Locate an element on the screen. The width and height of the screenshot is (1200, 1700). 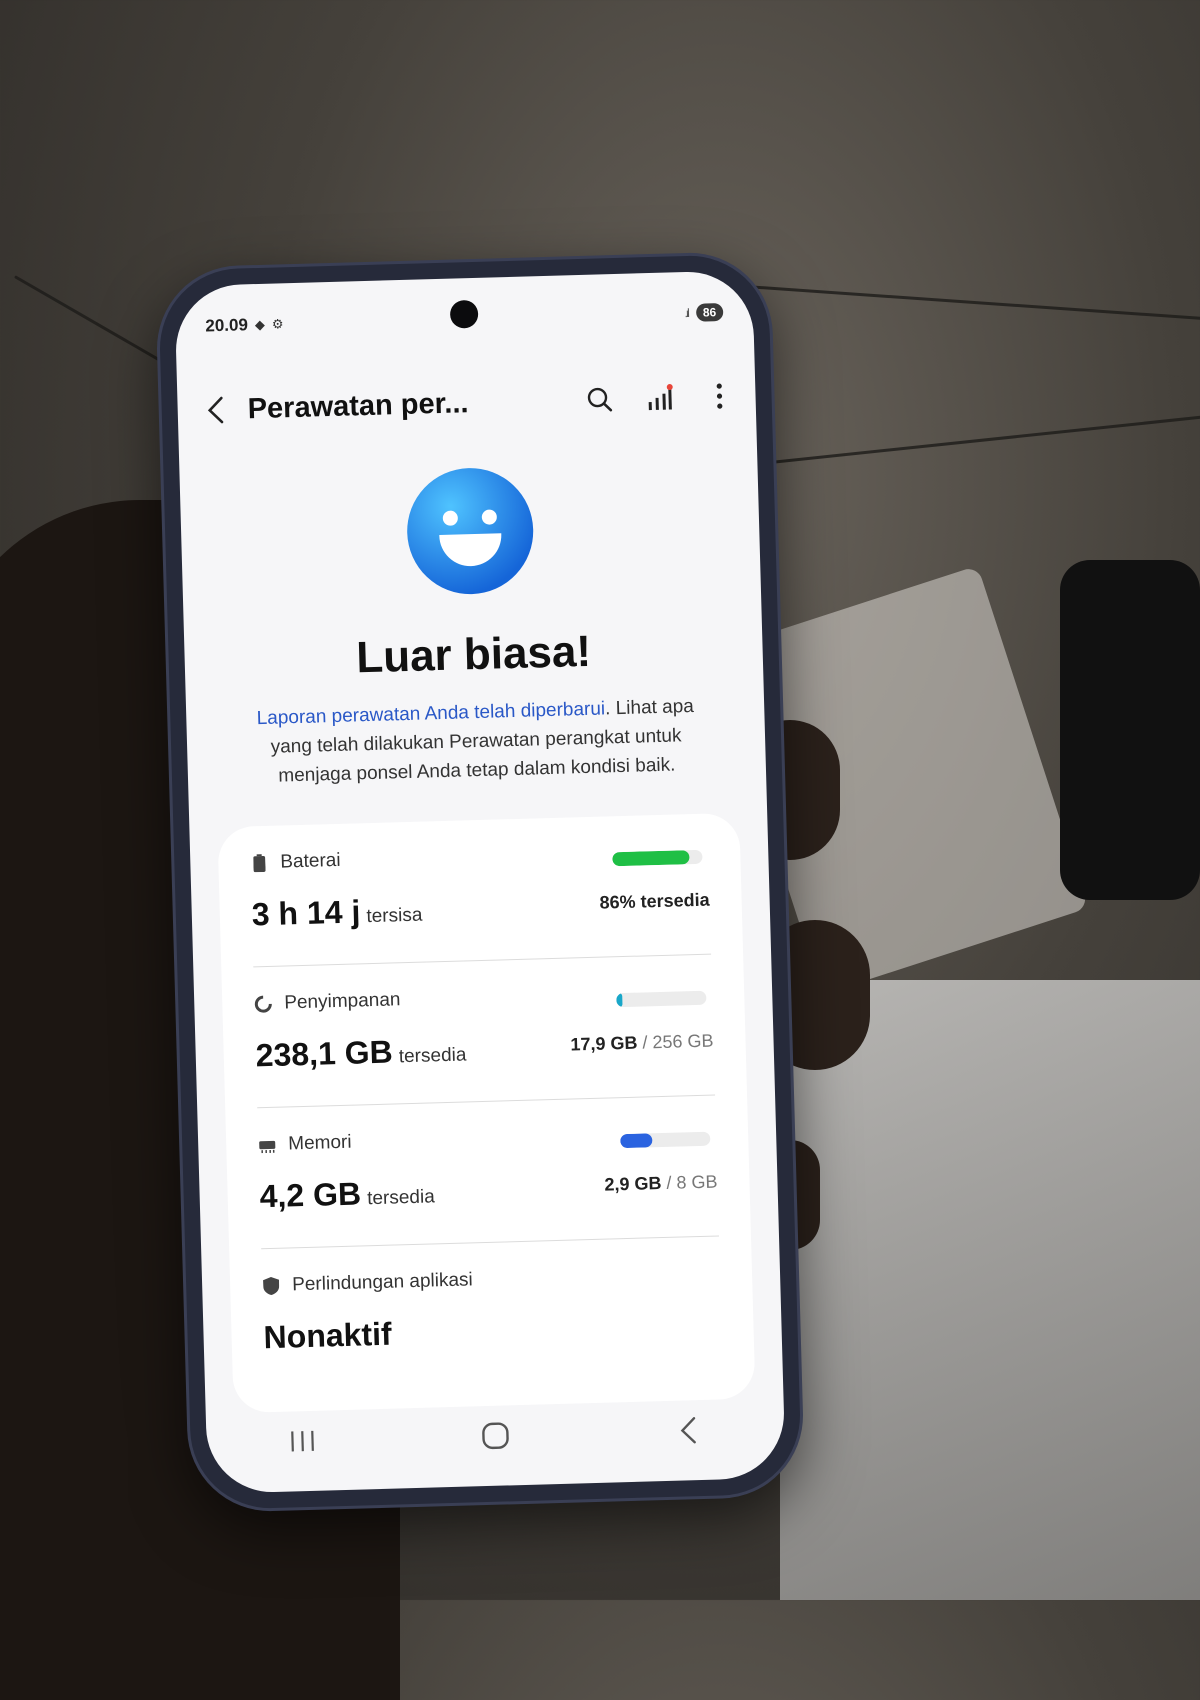
signal-icon: .ıl is located at coordinates (686, 313).